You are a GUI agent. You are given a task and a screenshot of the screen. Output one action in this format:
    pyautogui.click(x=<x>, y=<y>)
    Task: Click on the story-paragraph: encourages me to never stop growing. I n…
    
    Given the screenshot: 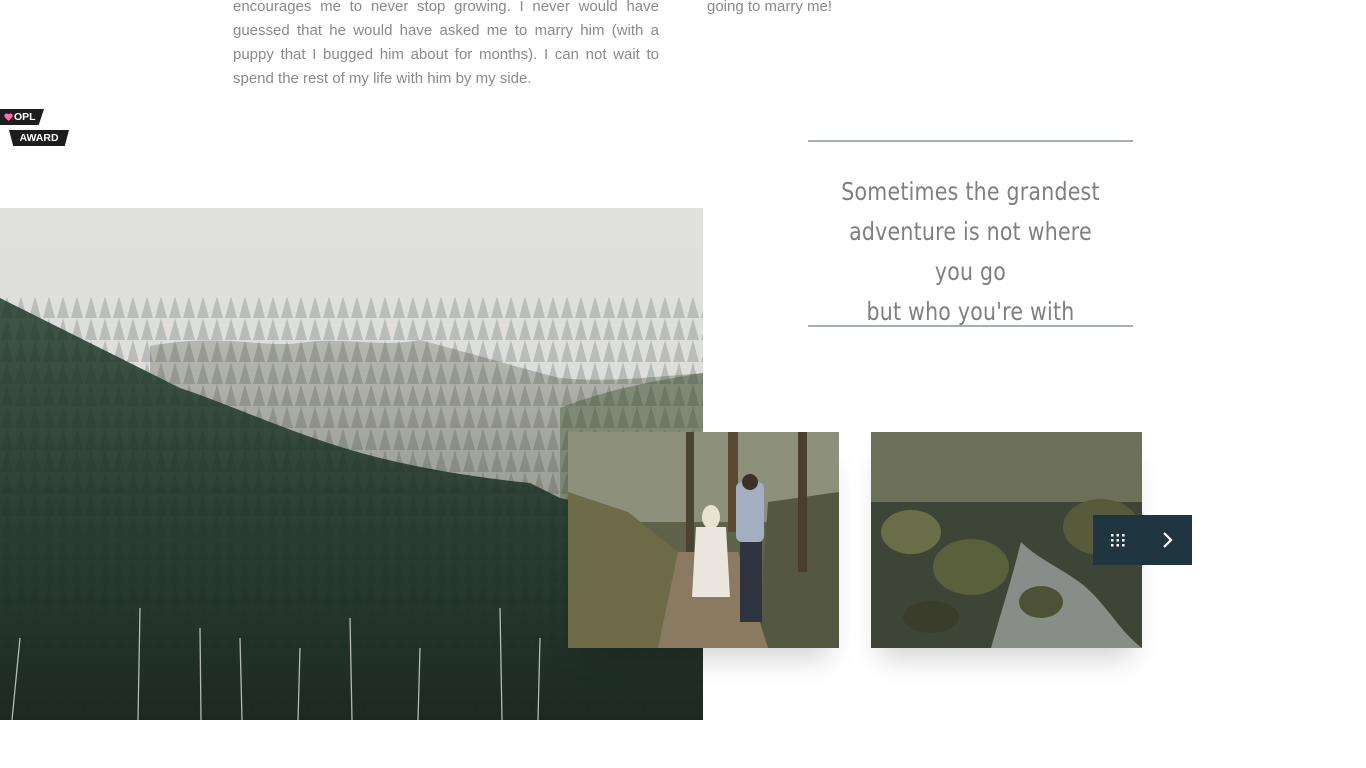 What is the action you would take?
    pyautogui.click(x=446, y=43)
    